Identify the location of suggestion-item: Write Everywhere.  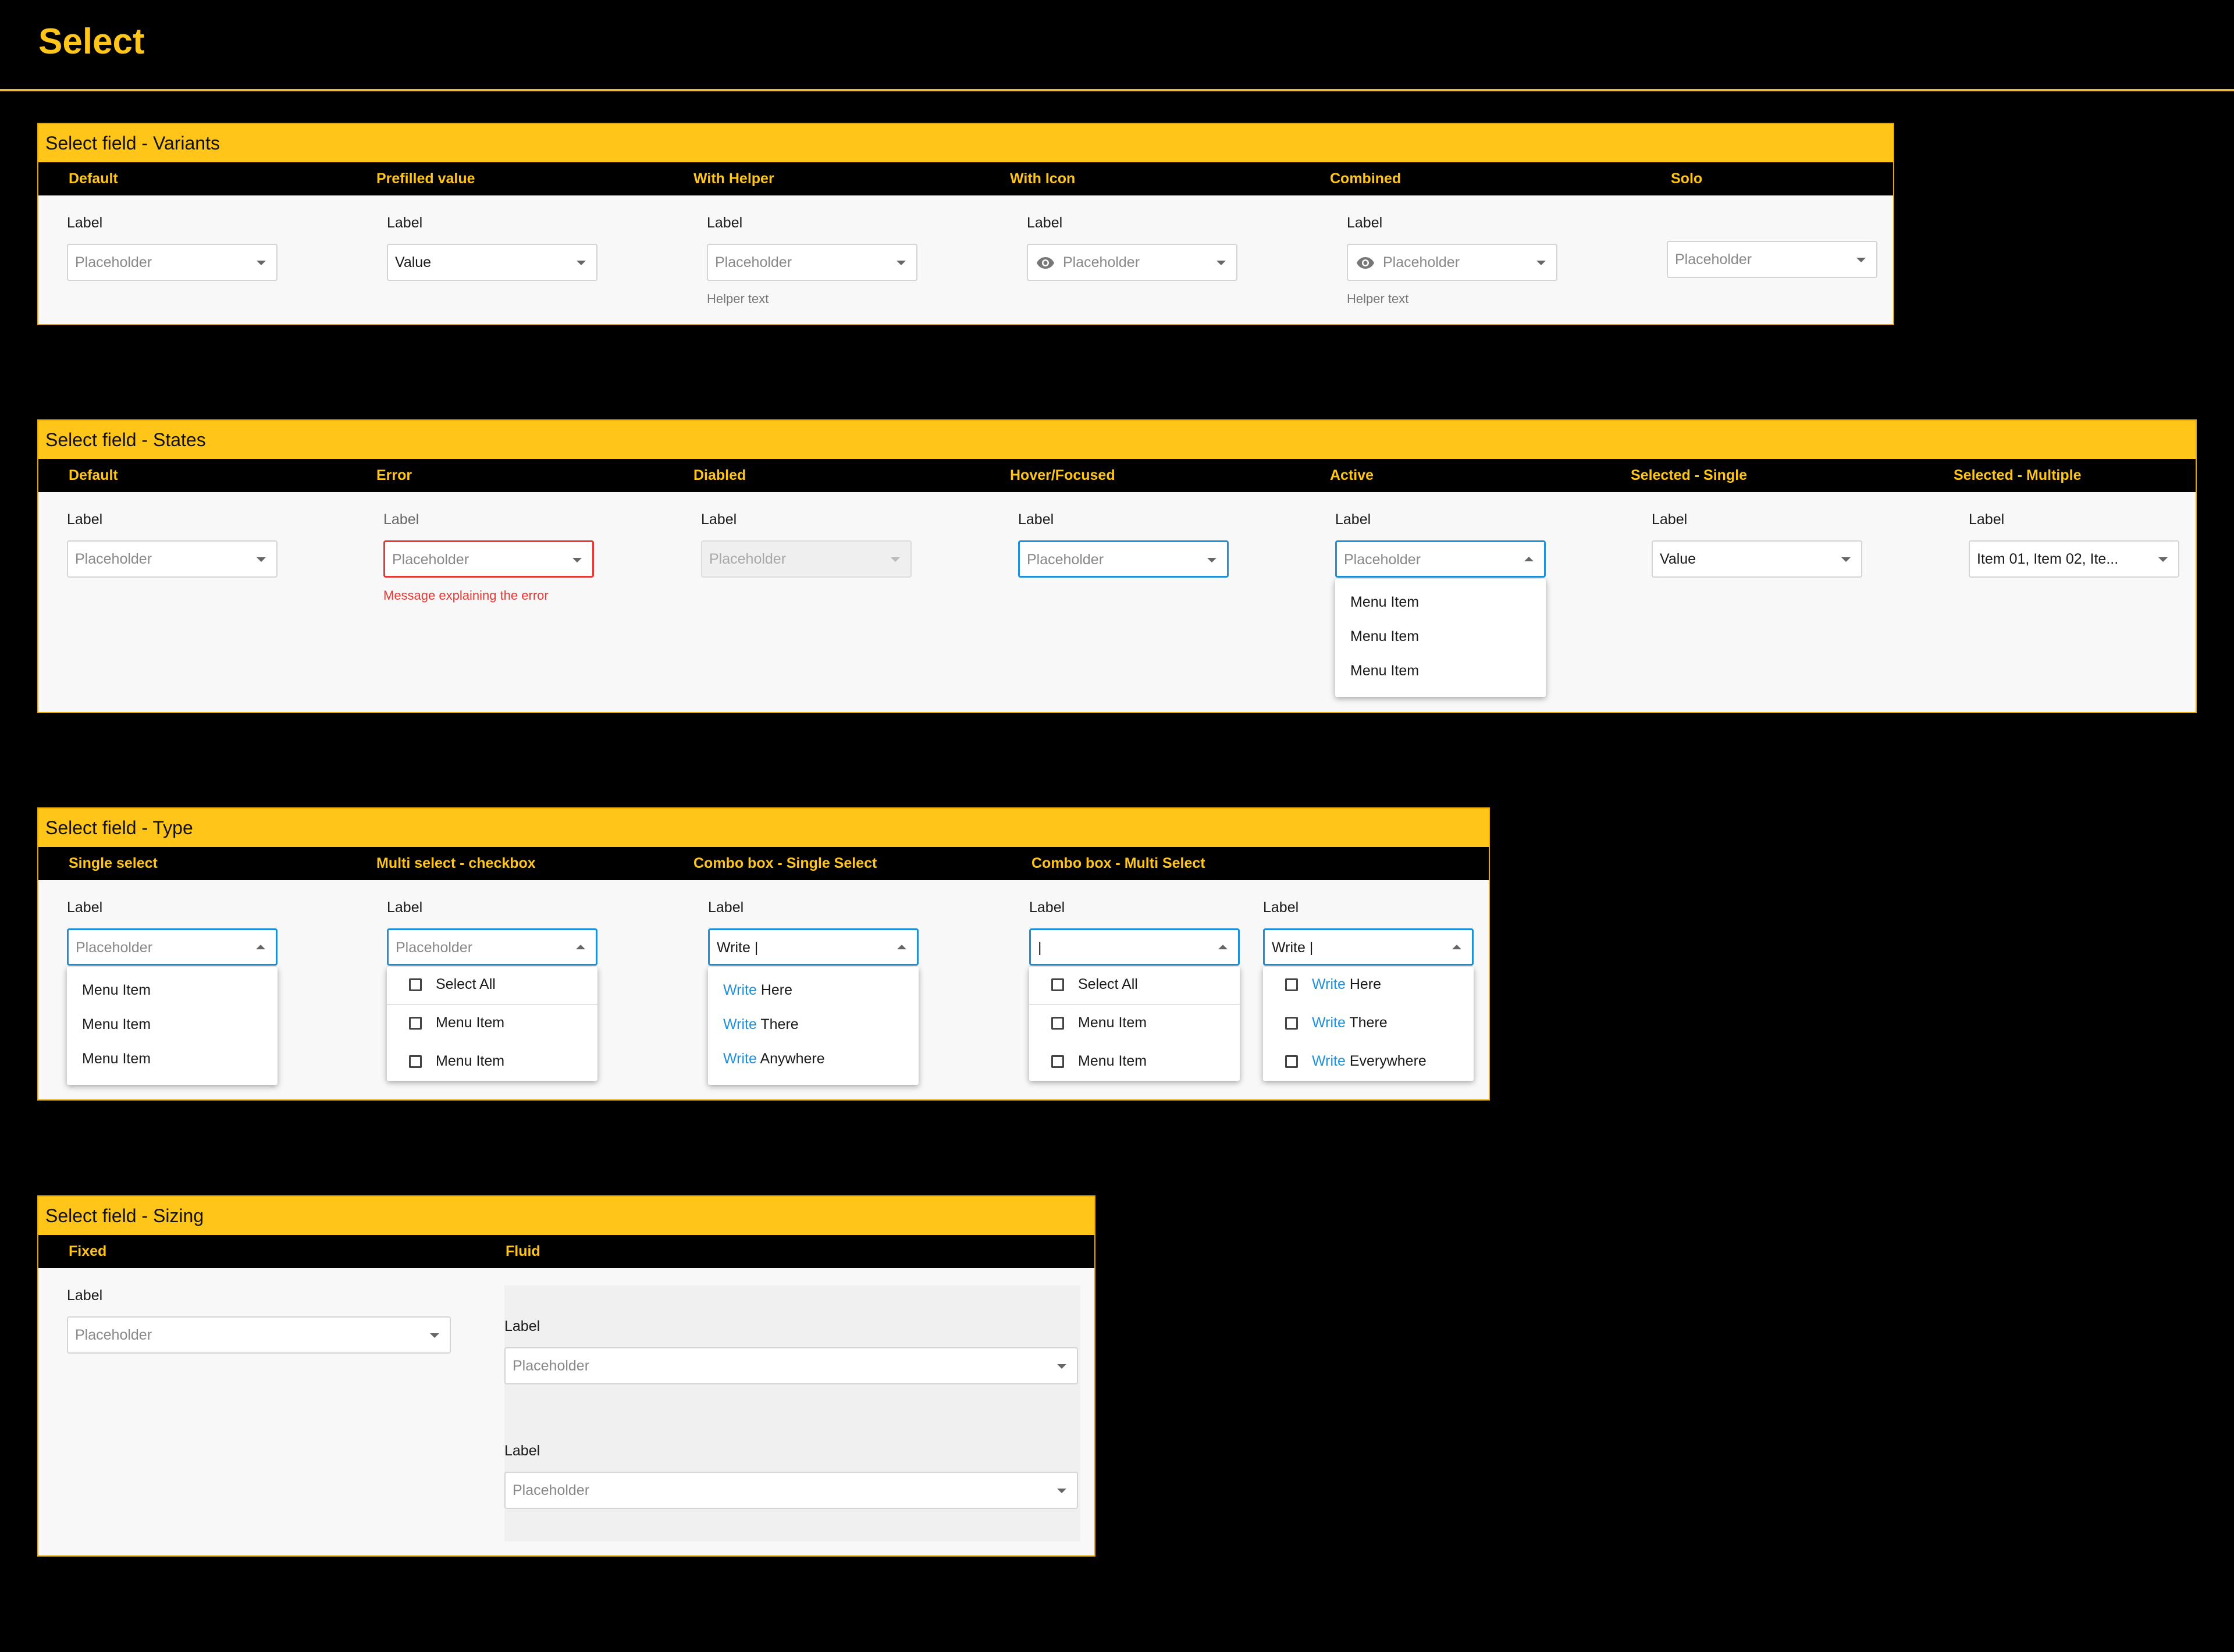
(1368, 1061).